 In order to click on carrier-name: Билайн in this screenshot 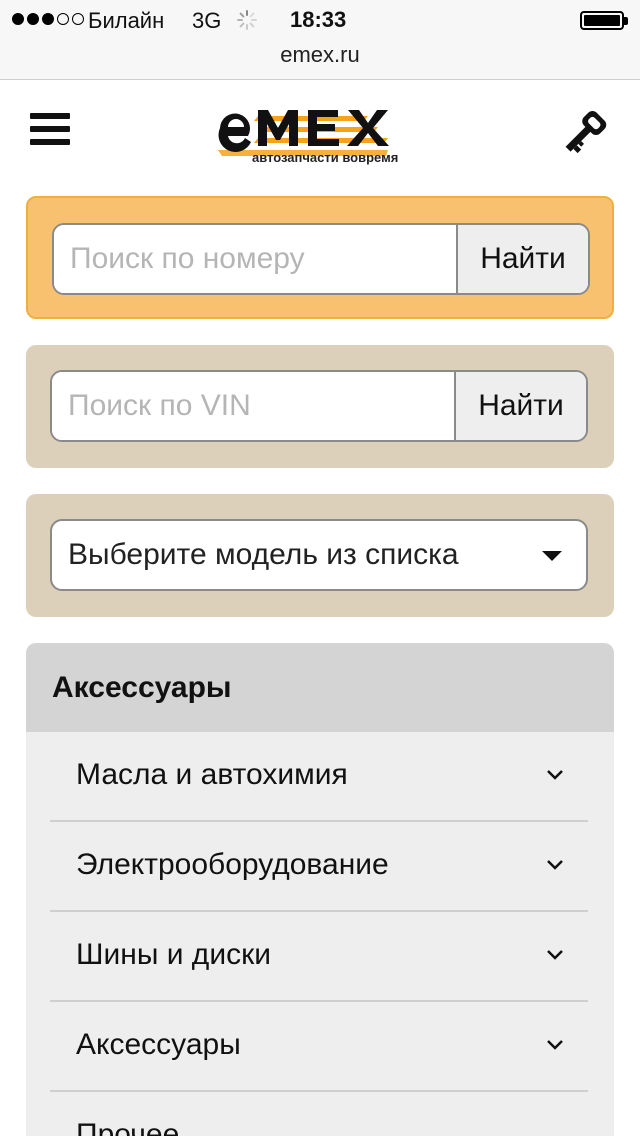, I will do `click(126, 20)`.